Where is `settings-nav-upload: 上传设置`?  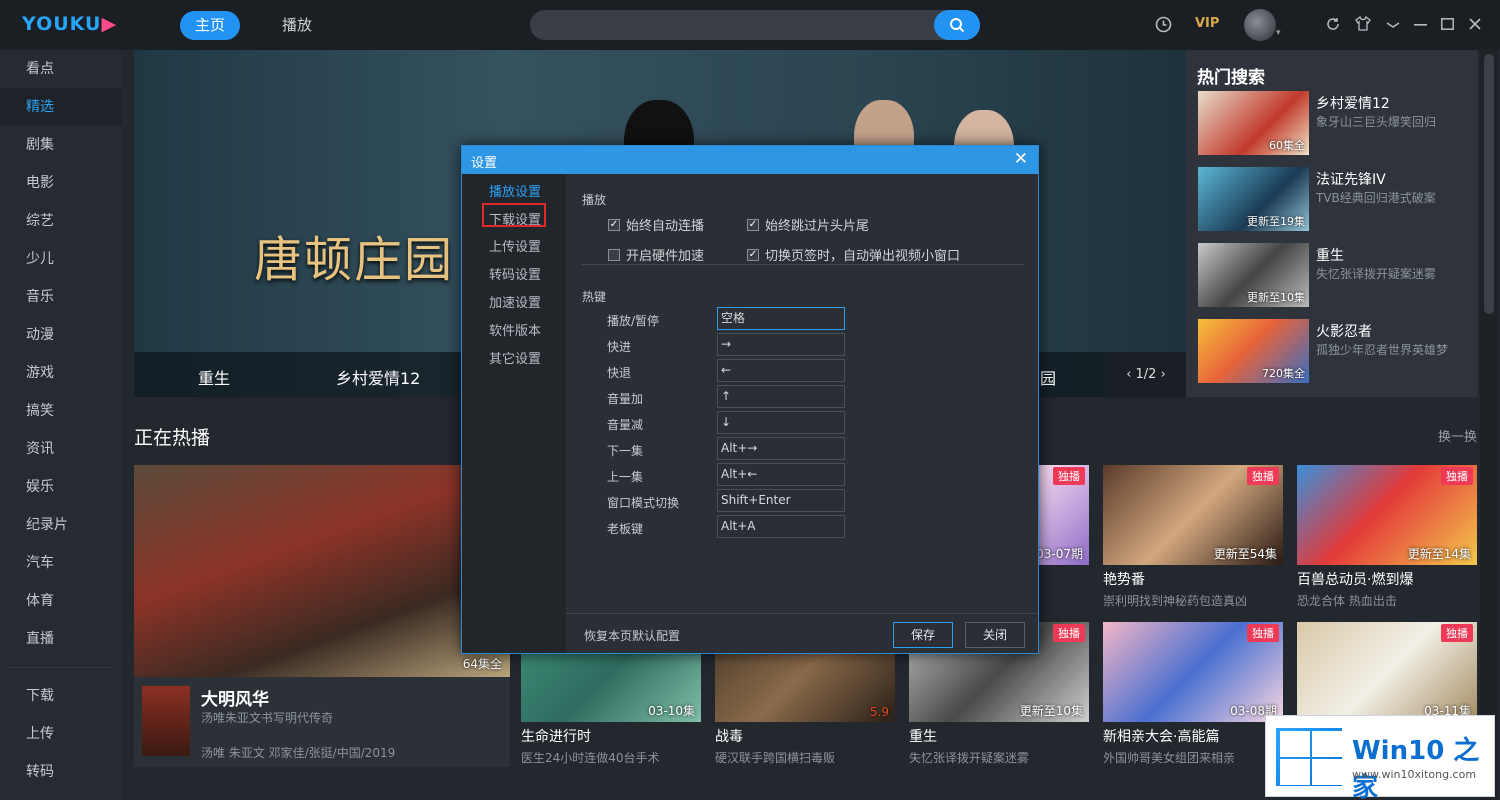
settings-nav-upload: 上传设置 is located at coordinates (515, 245).